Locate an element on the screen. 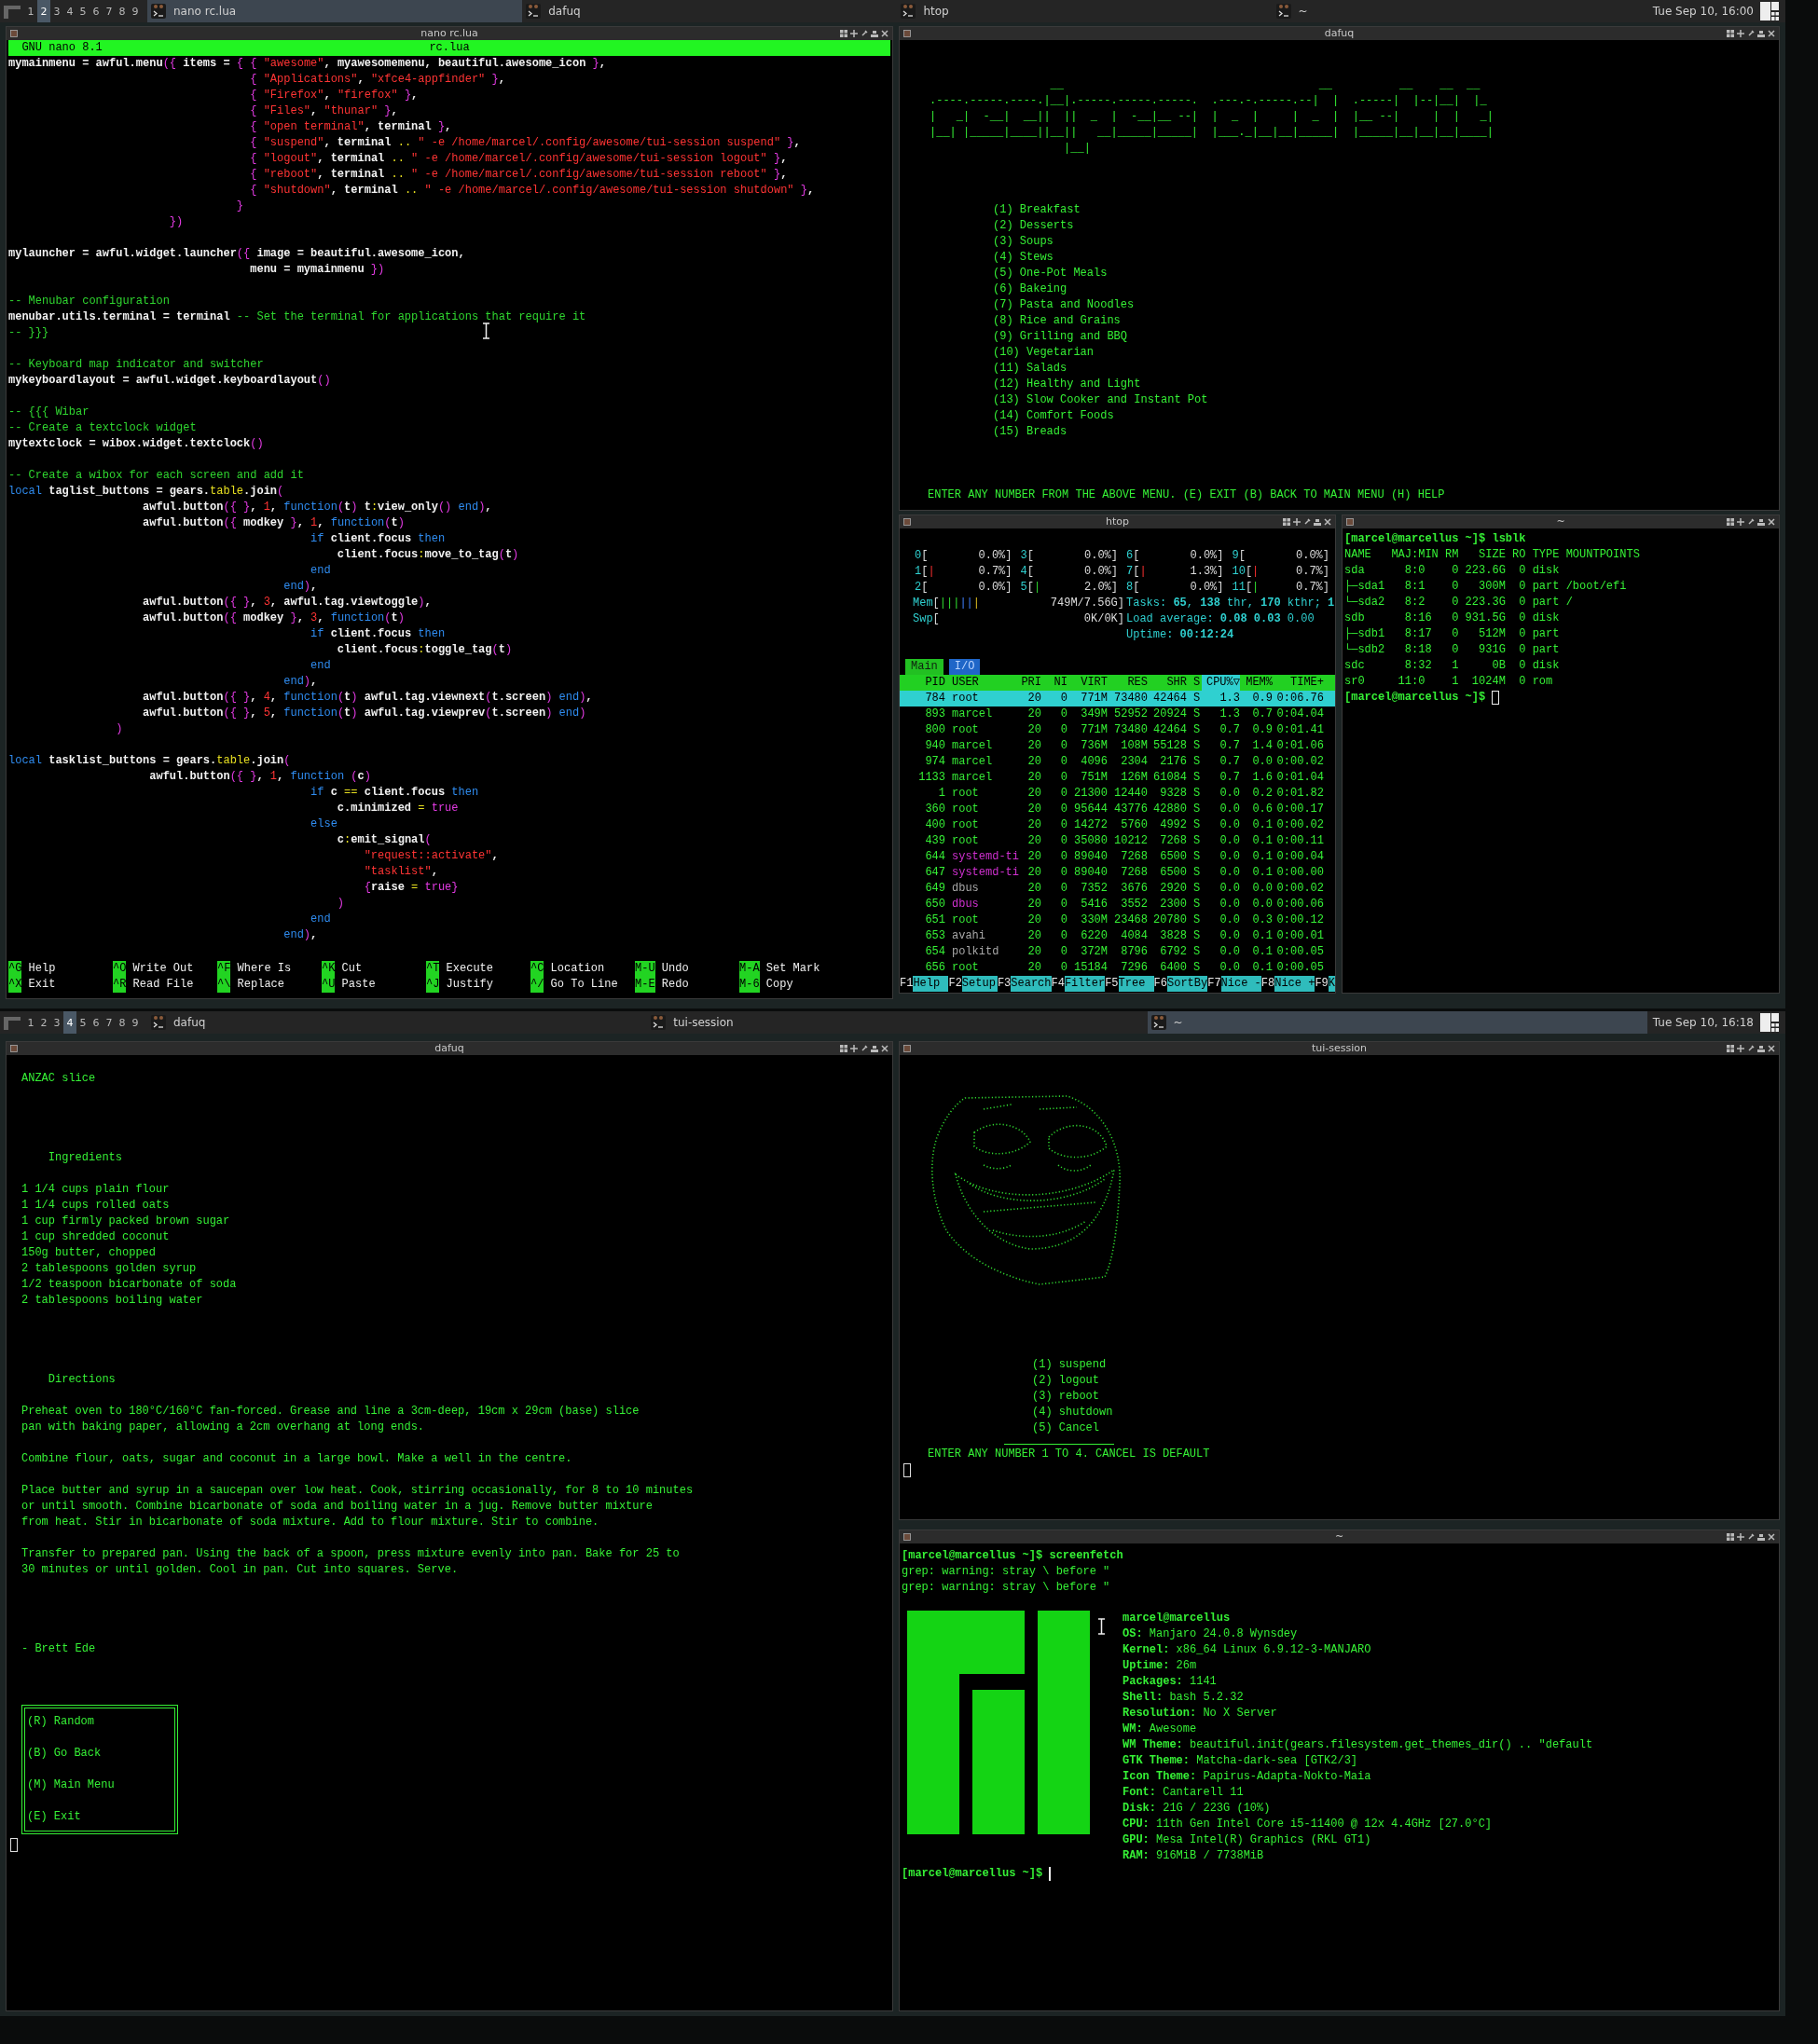  function-label: Tree is located at coordinates (1136, 984).